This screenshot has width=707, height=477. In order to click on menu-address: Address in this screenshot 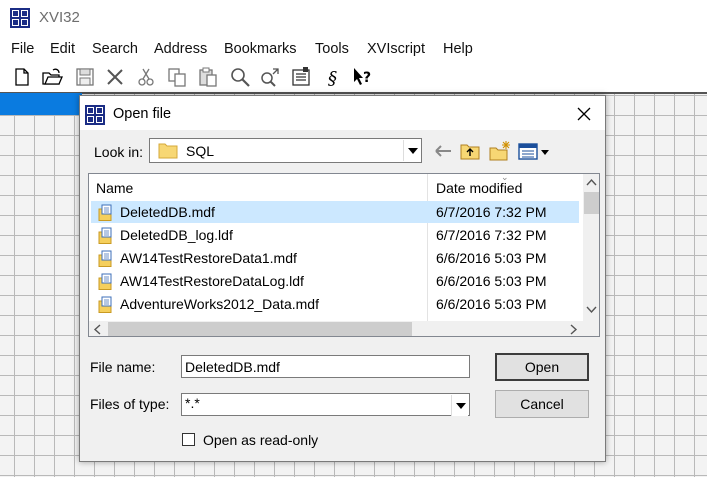, I will do `click(180, 49)`.